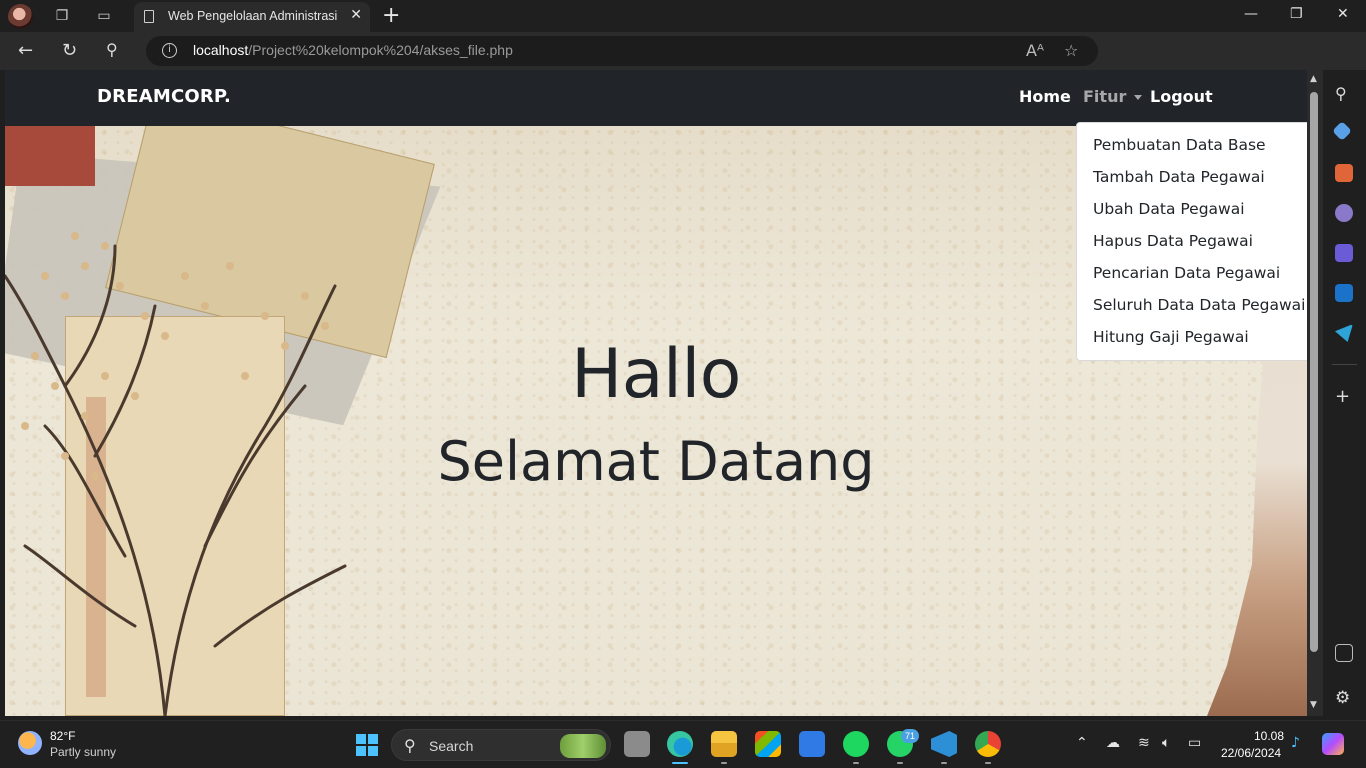 The height and width of the screenshot is (768, 1366). What do you see at coordinates (1192, 211) in the screenshot?
I see `menu-item-ubah-data-pegawai: Ubah Data Pegawai` at bounding box center [1192, 211].